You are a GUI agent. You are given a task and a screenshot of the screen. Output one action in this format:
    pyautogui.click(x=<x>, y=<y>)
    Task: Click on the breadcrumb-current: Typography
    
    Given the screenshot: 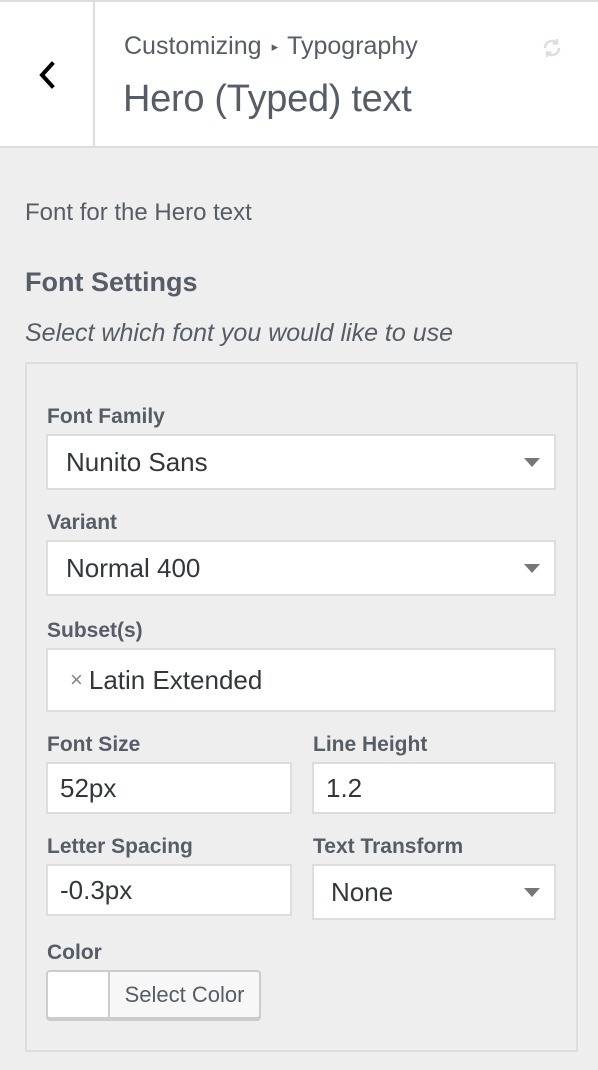 What is the action you would take?
    pyautogui.click(x=352, y=46)
    